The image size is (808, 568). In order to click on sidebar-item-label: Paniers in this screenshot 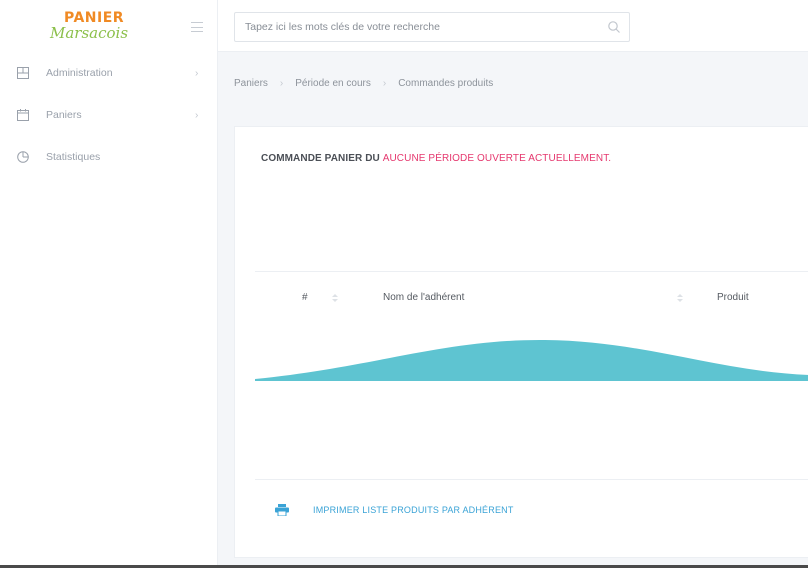, I will do `click(64, 115)`.